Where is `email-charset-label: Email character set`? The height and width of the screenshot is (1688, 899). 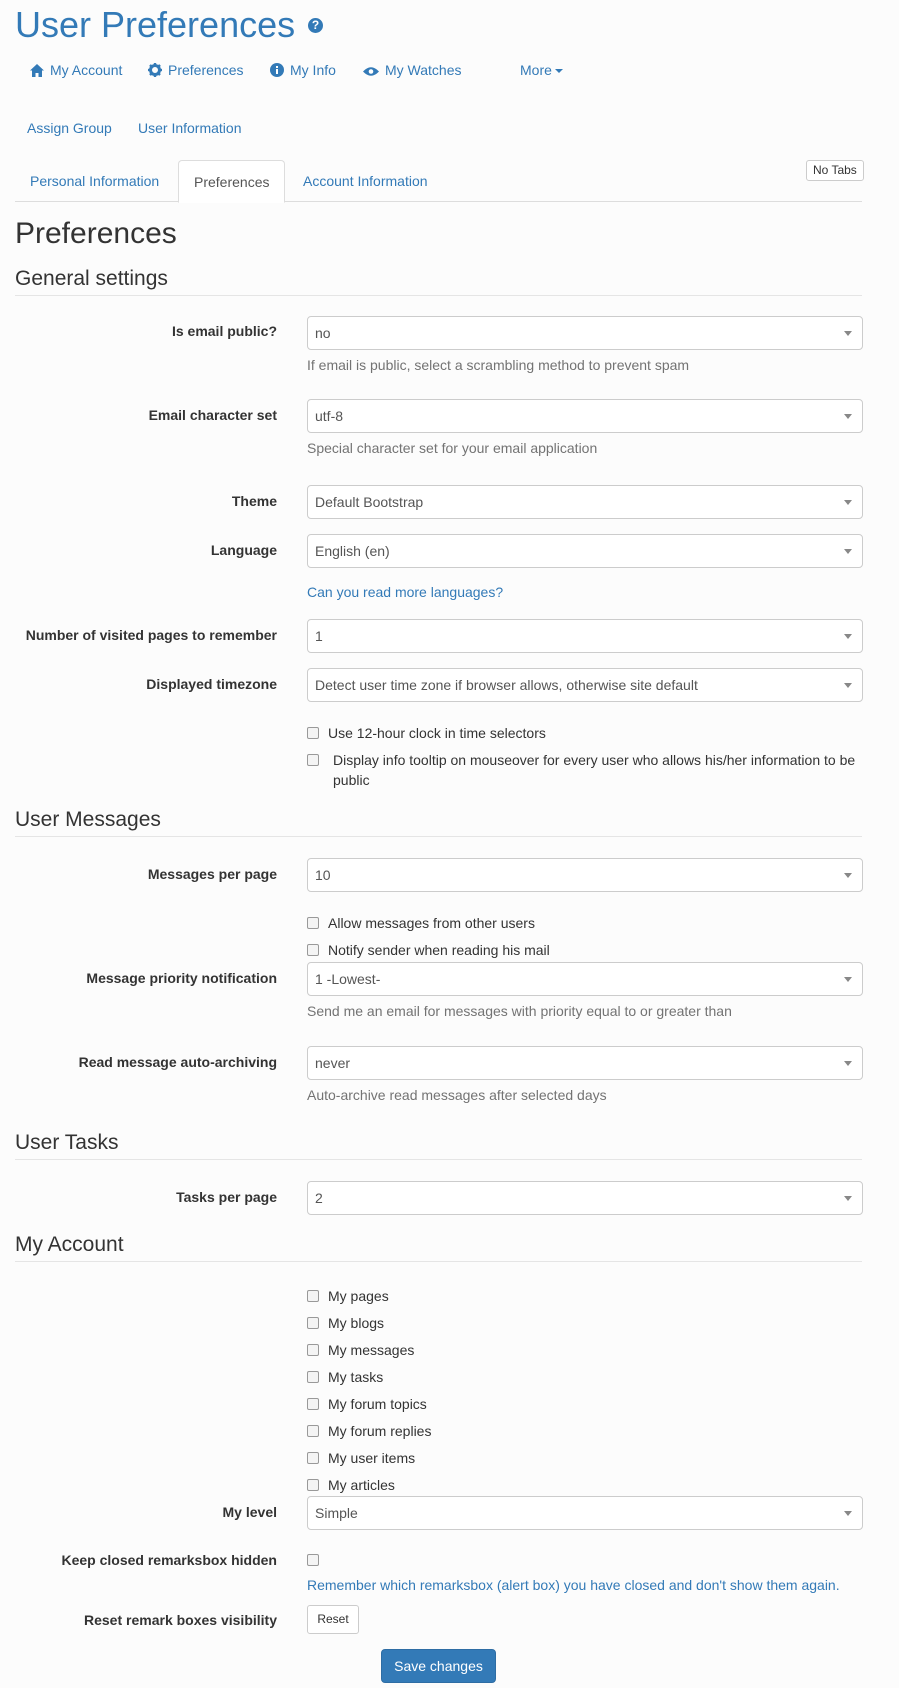 email-charset-label: Email character set is located at coordinates (212, 415).